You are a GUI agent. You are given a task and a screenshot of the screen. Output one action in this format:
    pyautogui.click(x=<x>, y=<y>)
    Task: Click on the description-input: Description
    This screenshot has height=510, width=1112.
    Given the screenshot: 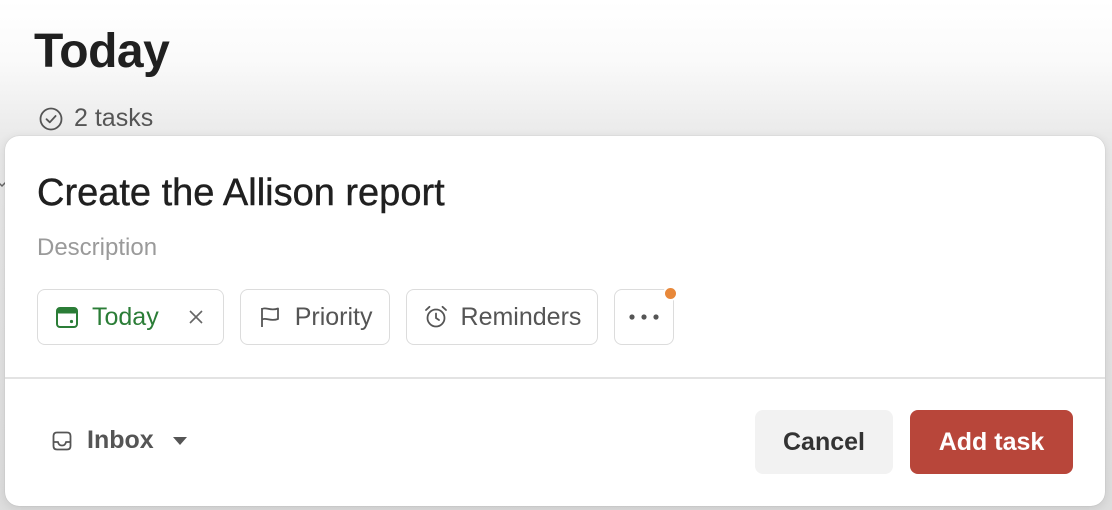 What is the action you would take?
    pyautogui.click(x=97, y=248)
    